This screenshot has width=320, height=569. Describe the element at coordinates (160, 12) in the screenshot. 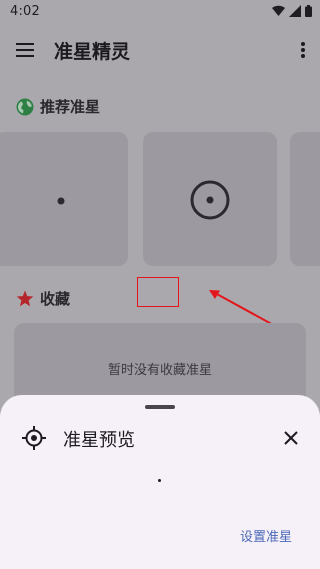

I see `status-bar: 4:02` at that location.